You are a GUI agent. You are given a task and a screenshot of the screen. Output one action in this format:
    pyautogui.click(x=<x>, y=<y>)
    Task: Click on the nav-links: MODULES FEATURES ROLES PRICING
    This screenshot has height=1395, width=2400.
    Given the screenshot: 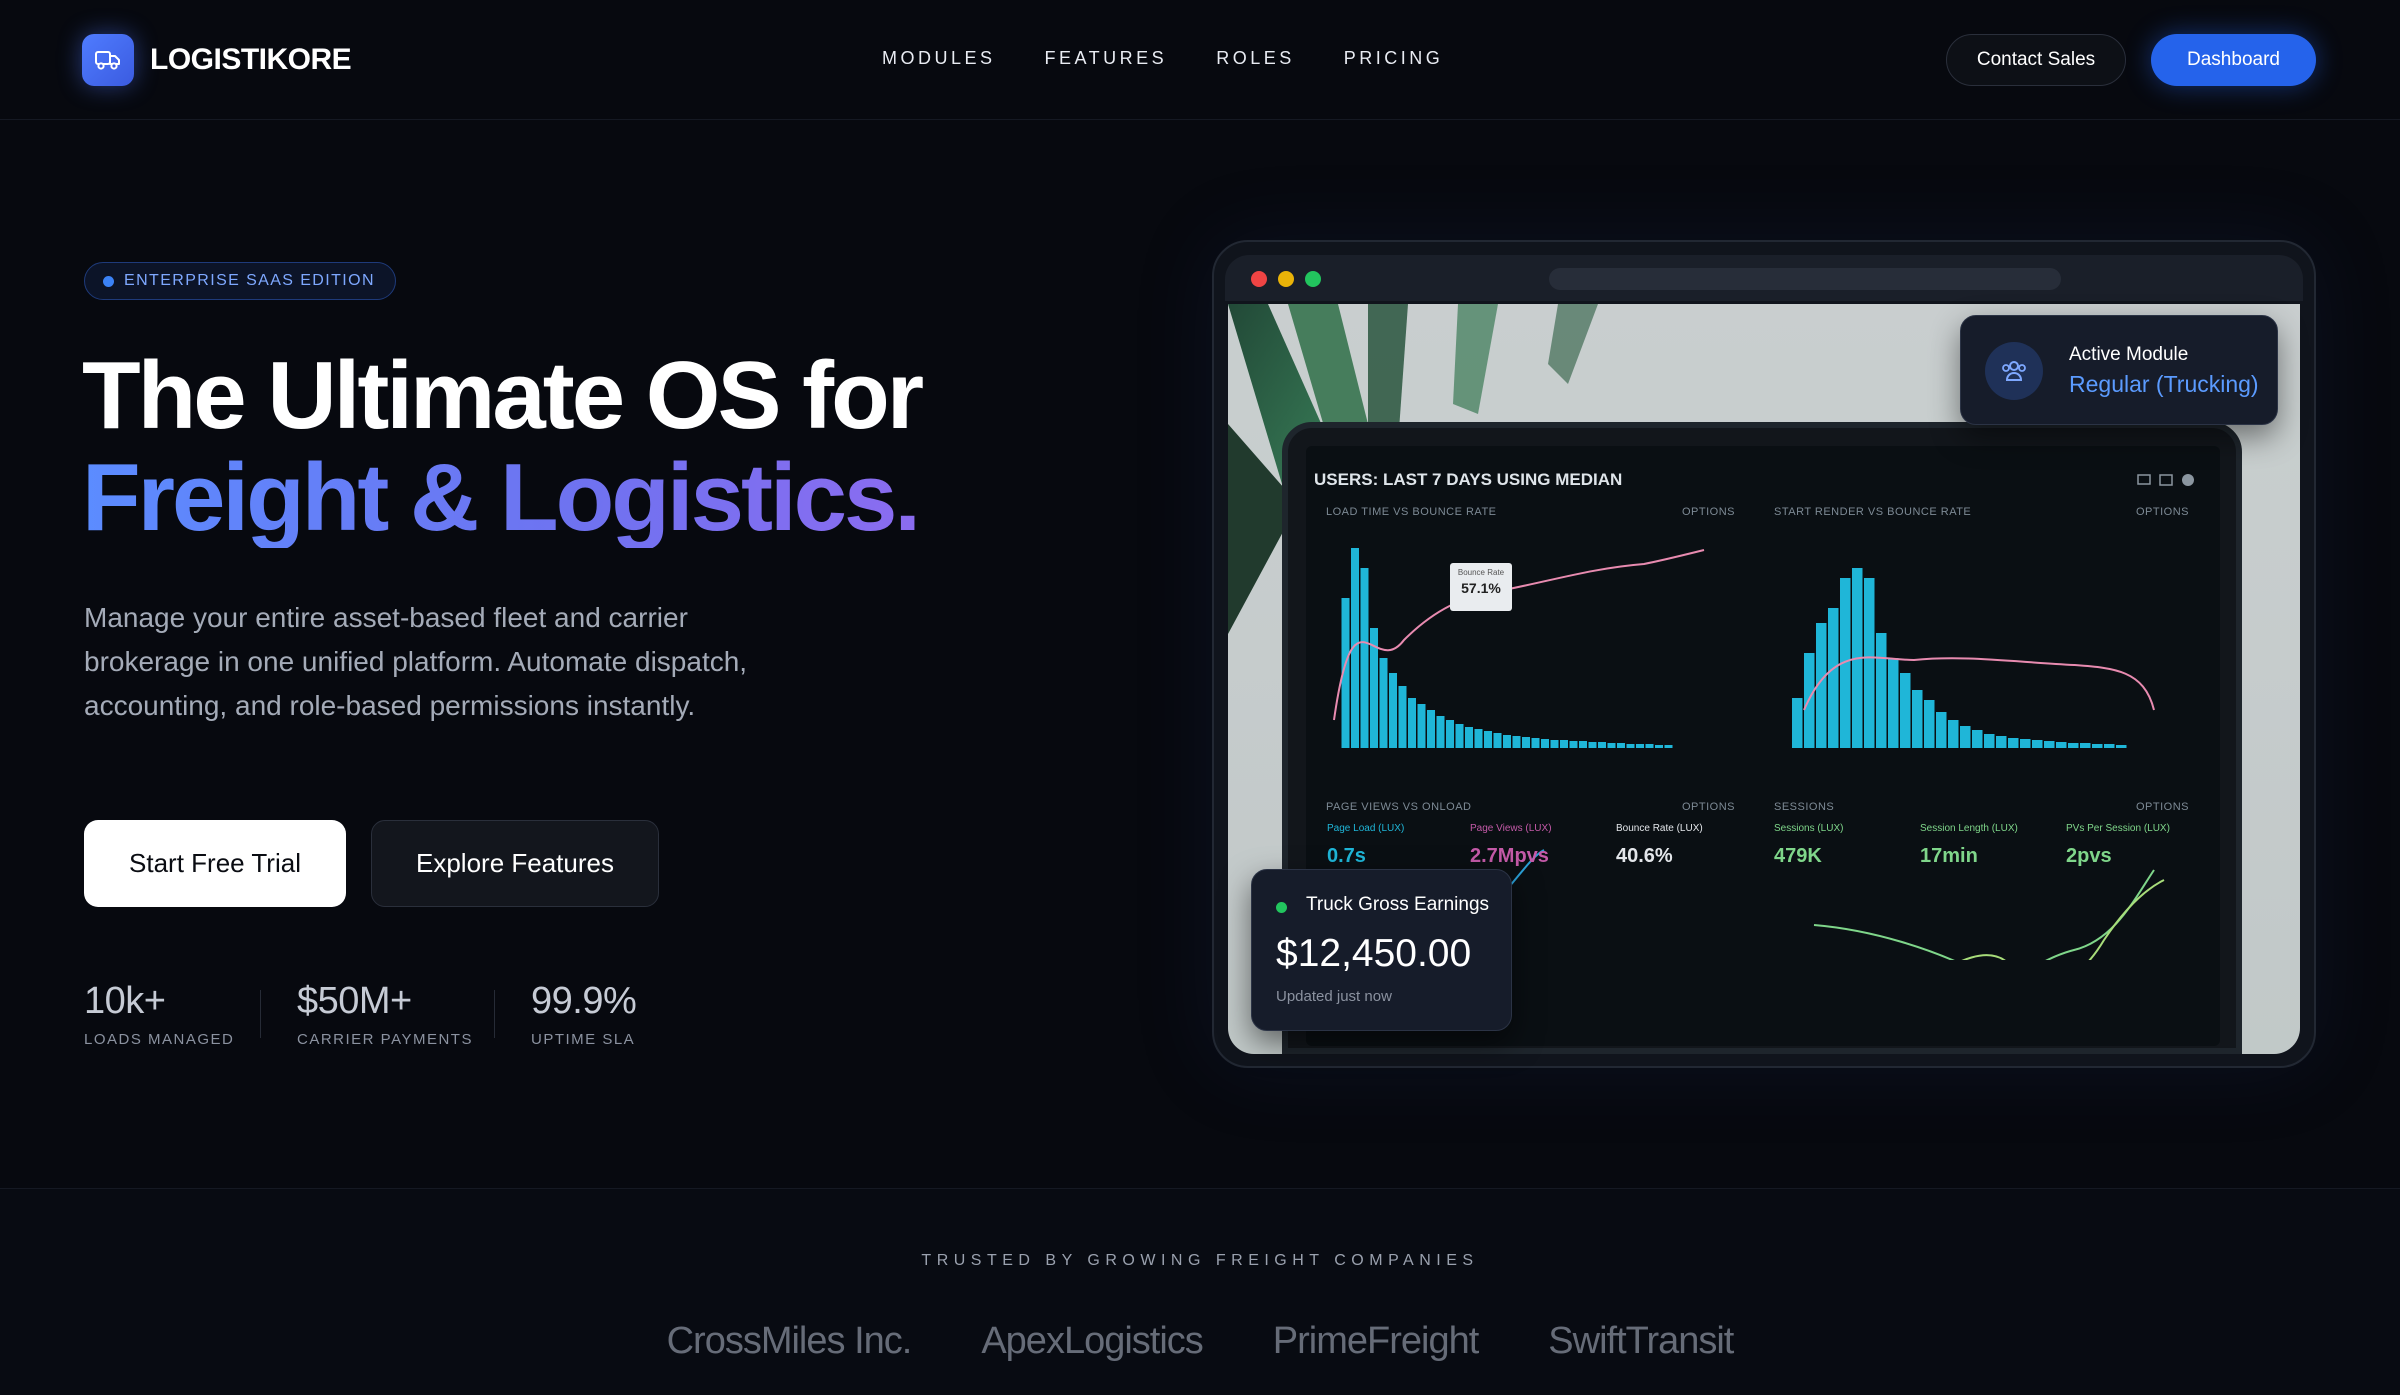 What is the action you would take?
    pyautogui.click(x=1162, y=58)
    